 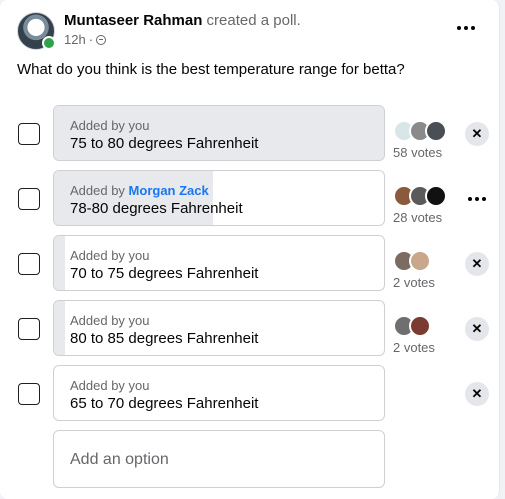 What do you see at coordinates (164, 403) in the screenshot?
I see `option-label: 65 to 70 degrees Fahrenheit` at bounding box center [164, 403].